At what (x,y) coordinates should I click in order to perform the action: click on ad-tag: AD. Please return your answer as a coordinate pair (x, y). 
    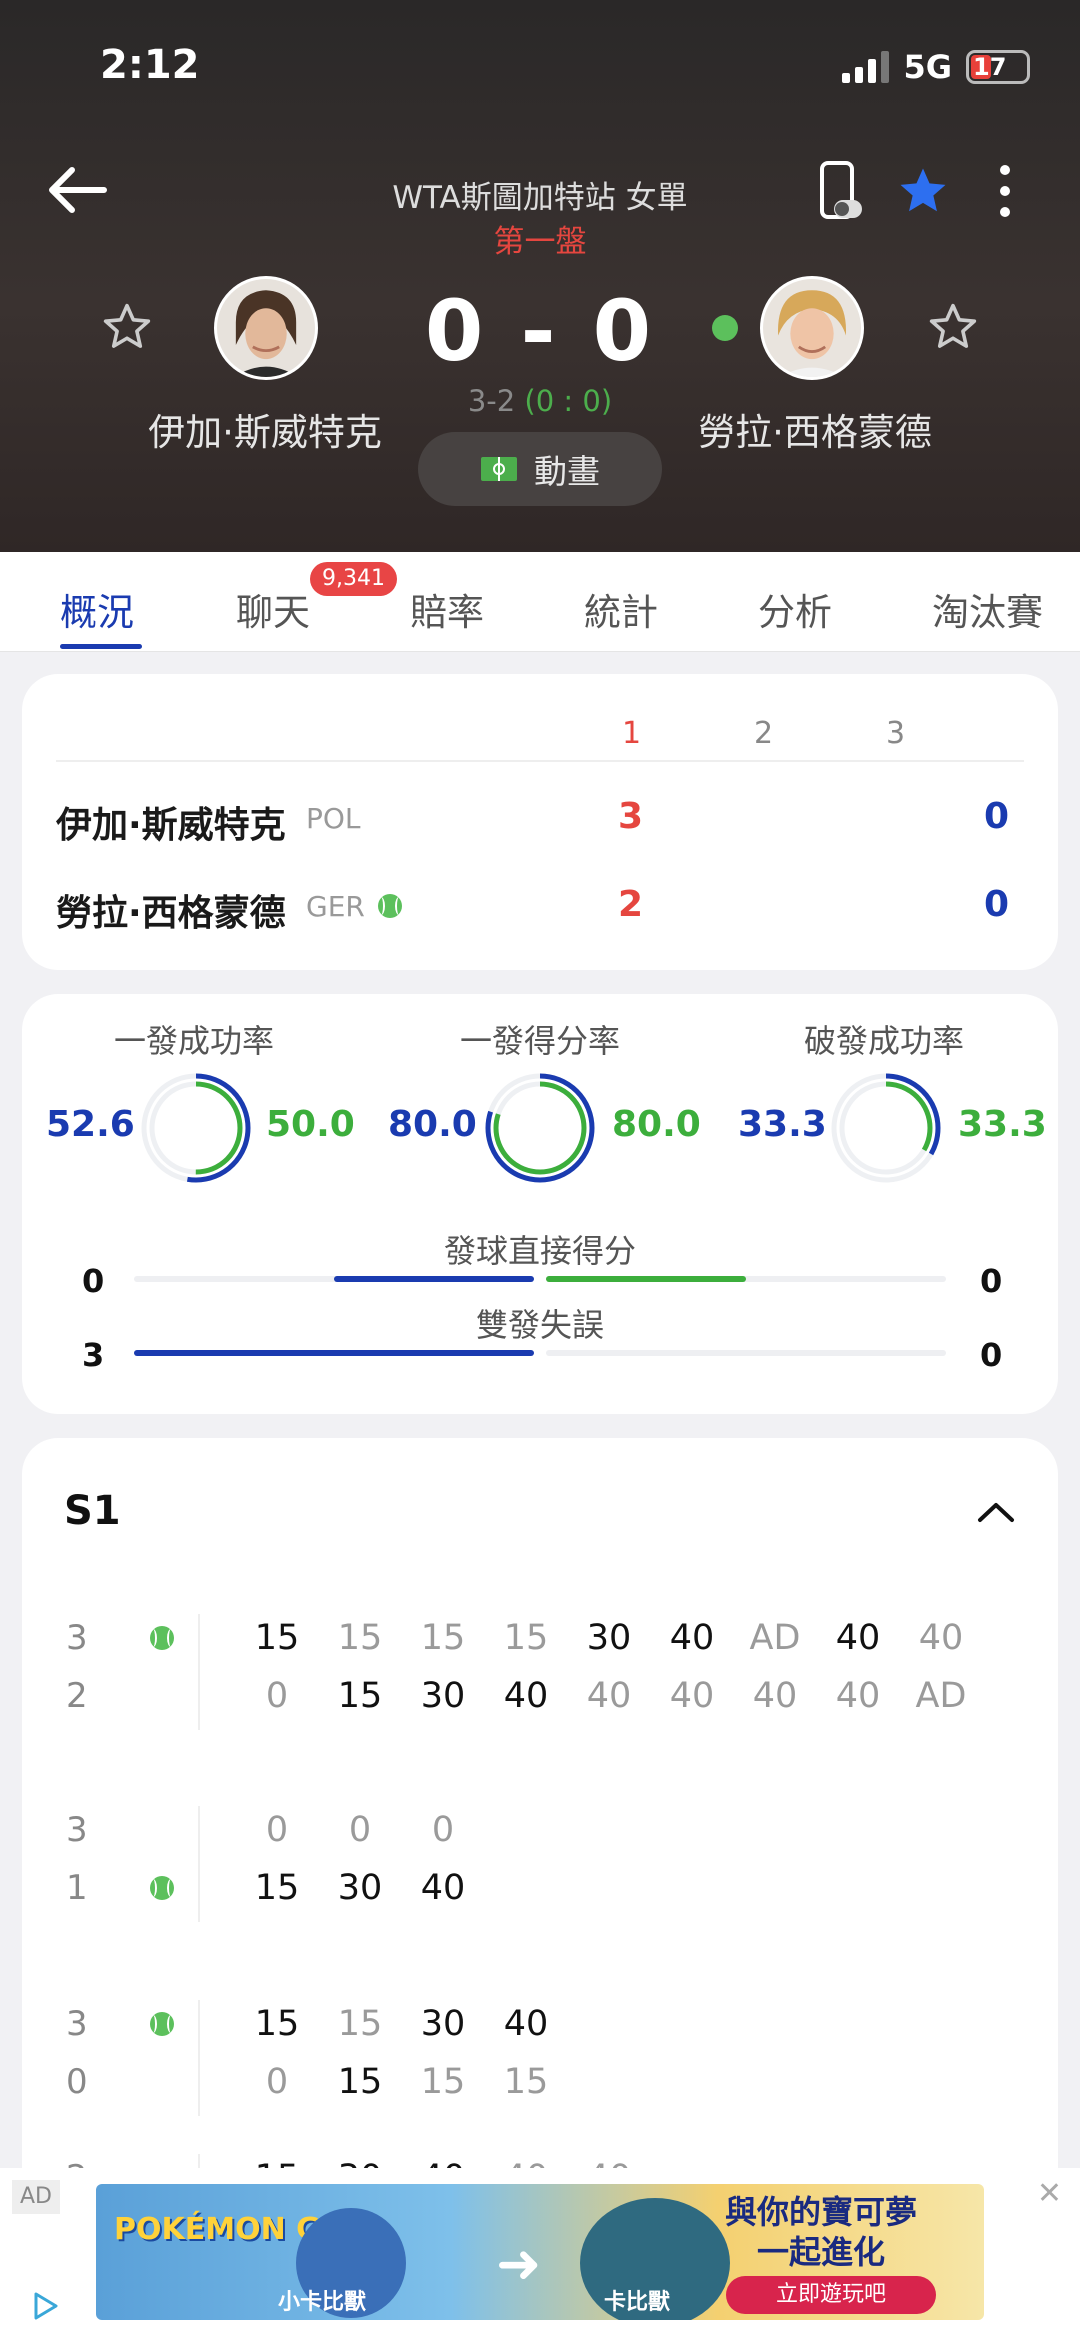
    Looking at the image, I should click on (36, 2197).